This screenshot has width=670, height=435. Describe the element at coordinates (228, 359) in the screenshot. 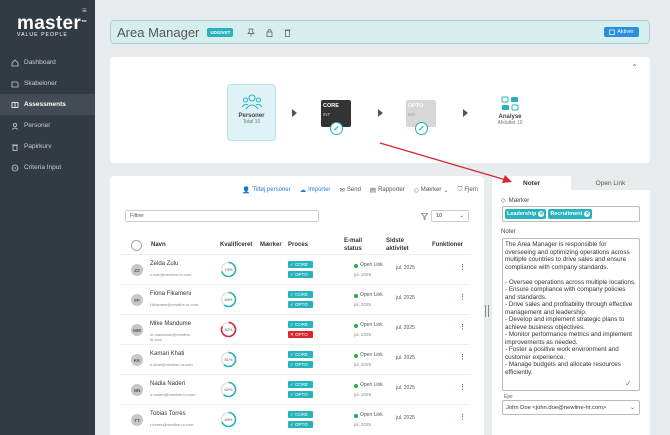

I see `qualification-score: 61%` at that location.